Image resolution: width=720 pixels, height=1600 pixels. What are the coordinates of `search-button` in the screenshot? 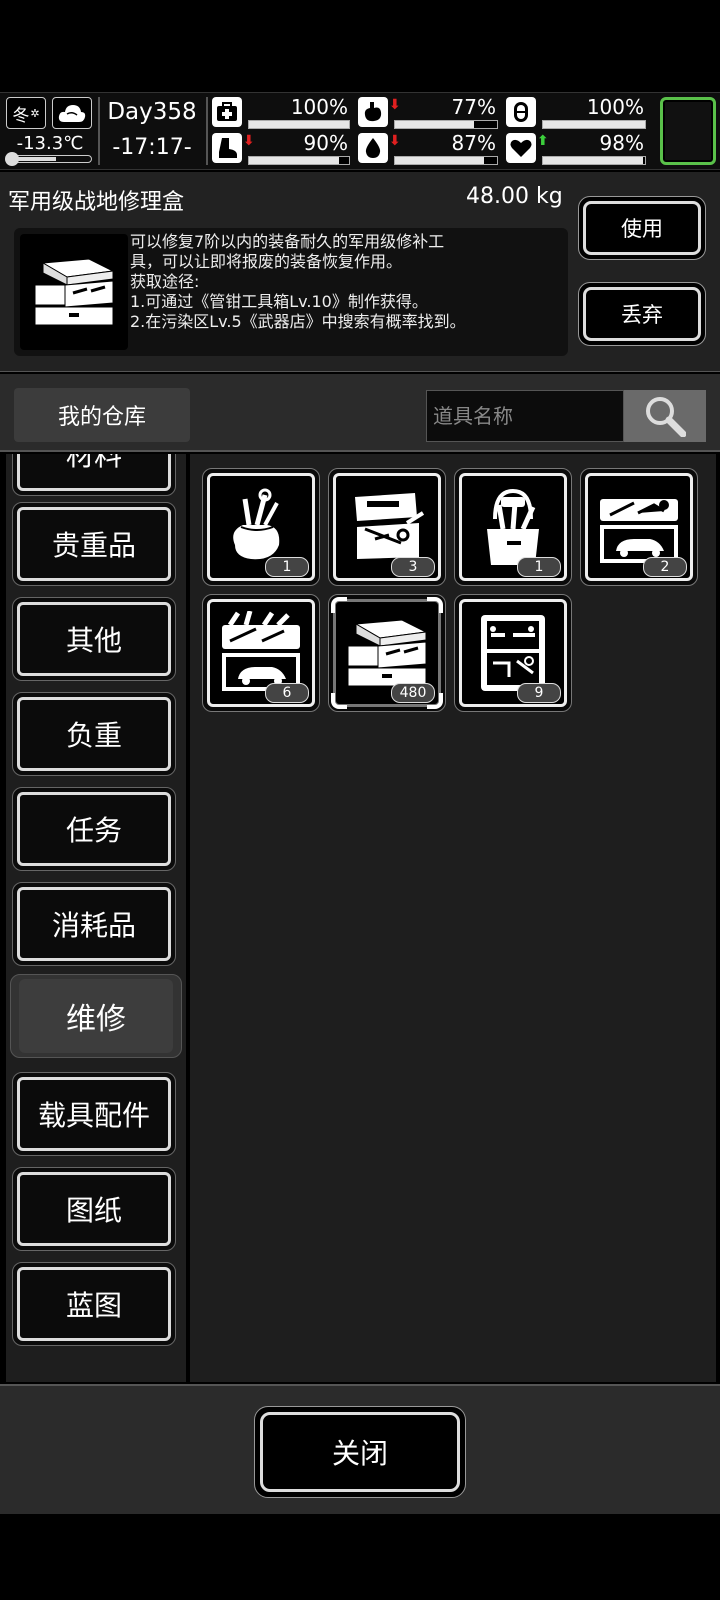 It's located at (665, 416).